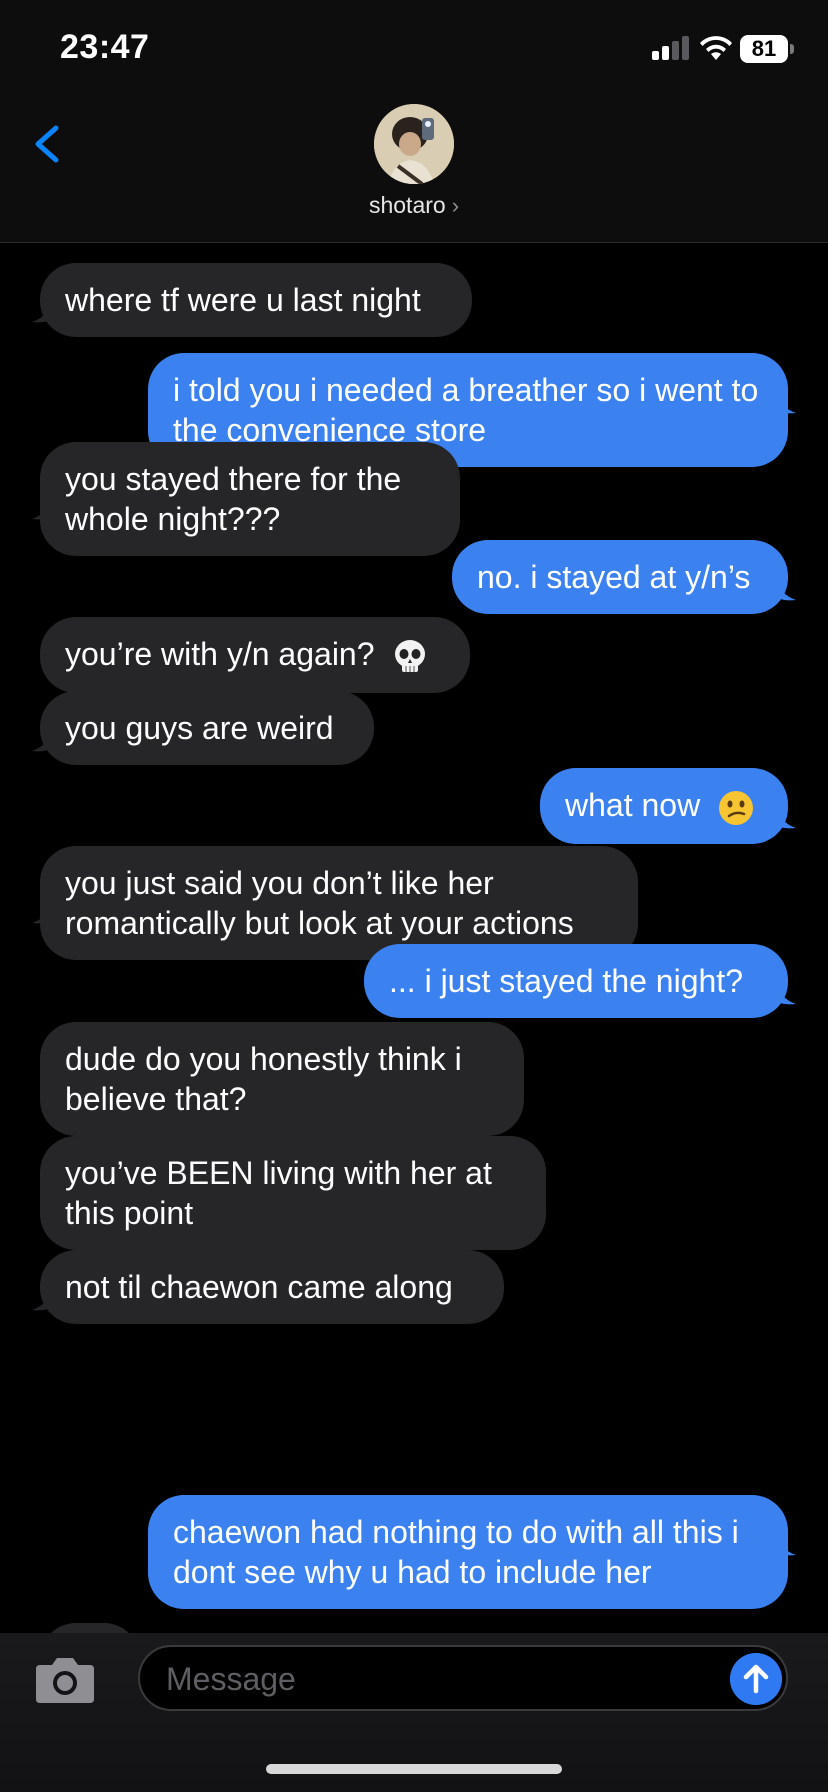 This screenshot has height=1792, width=828. What do you see at coordinates (756, 1679) in the screenshot?
I see `send-button` at bounding box center [756, 1679].